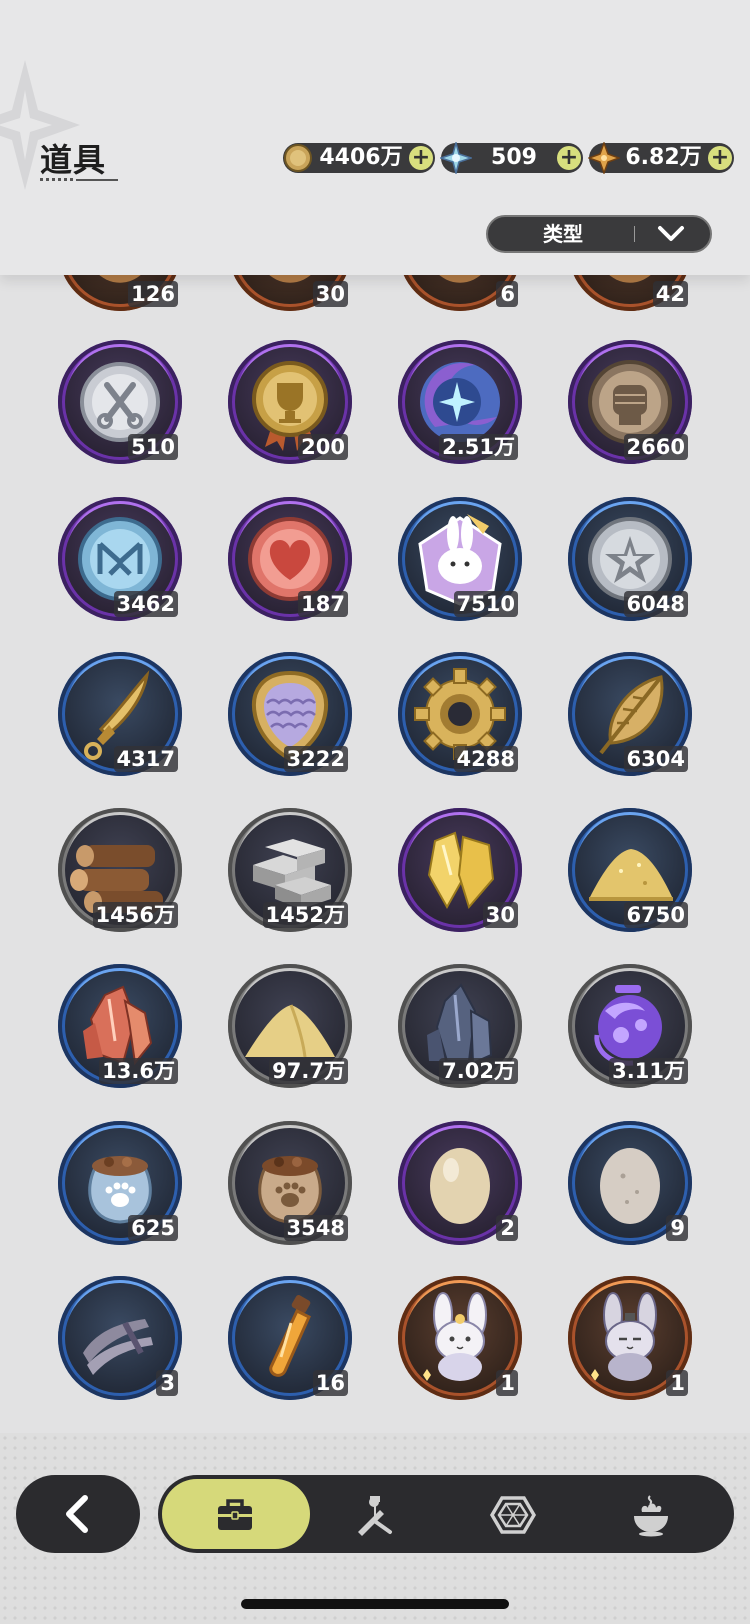 The image size is (750, 1624). Describe the element at coordinates (153, 294) in the screenshot. I see `item-count: 126` at that location.